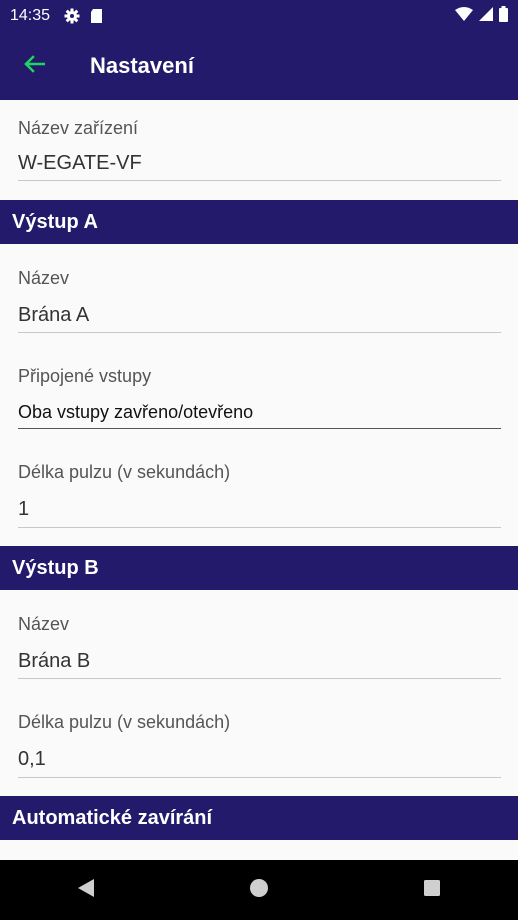 The height and width of the screenshot is (920, 518). What do you see at coordinates (96, 16) in the screenshot?
I see `sd-card-icon` at bounding box center [96, 16].